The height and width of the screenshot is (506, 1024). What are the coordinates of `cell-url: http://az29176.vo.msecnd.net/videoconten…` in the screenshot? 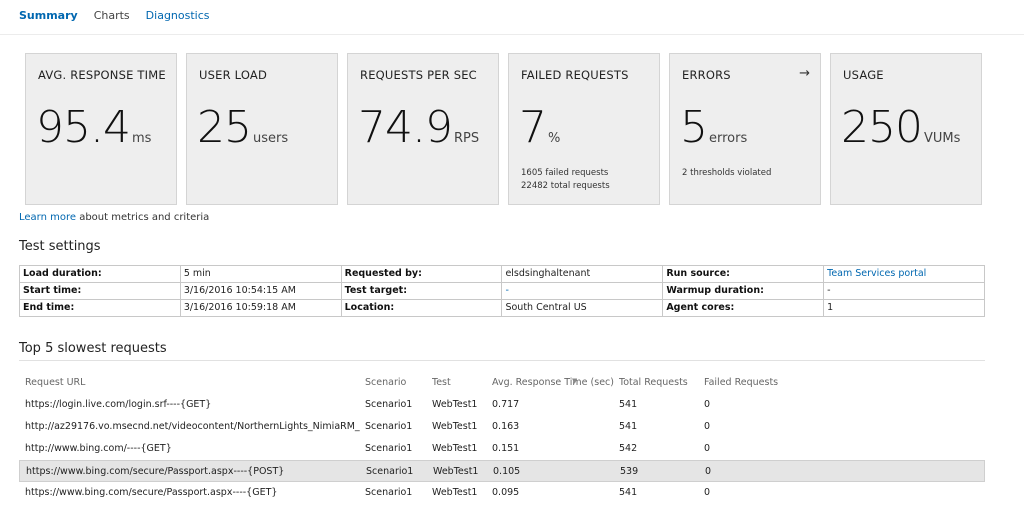 It's located at (192, 426).